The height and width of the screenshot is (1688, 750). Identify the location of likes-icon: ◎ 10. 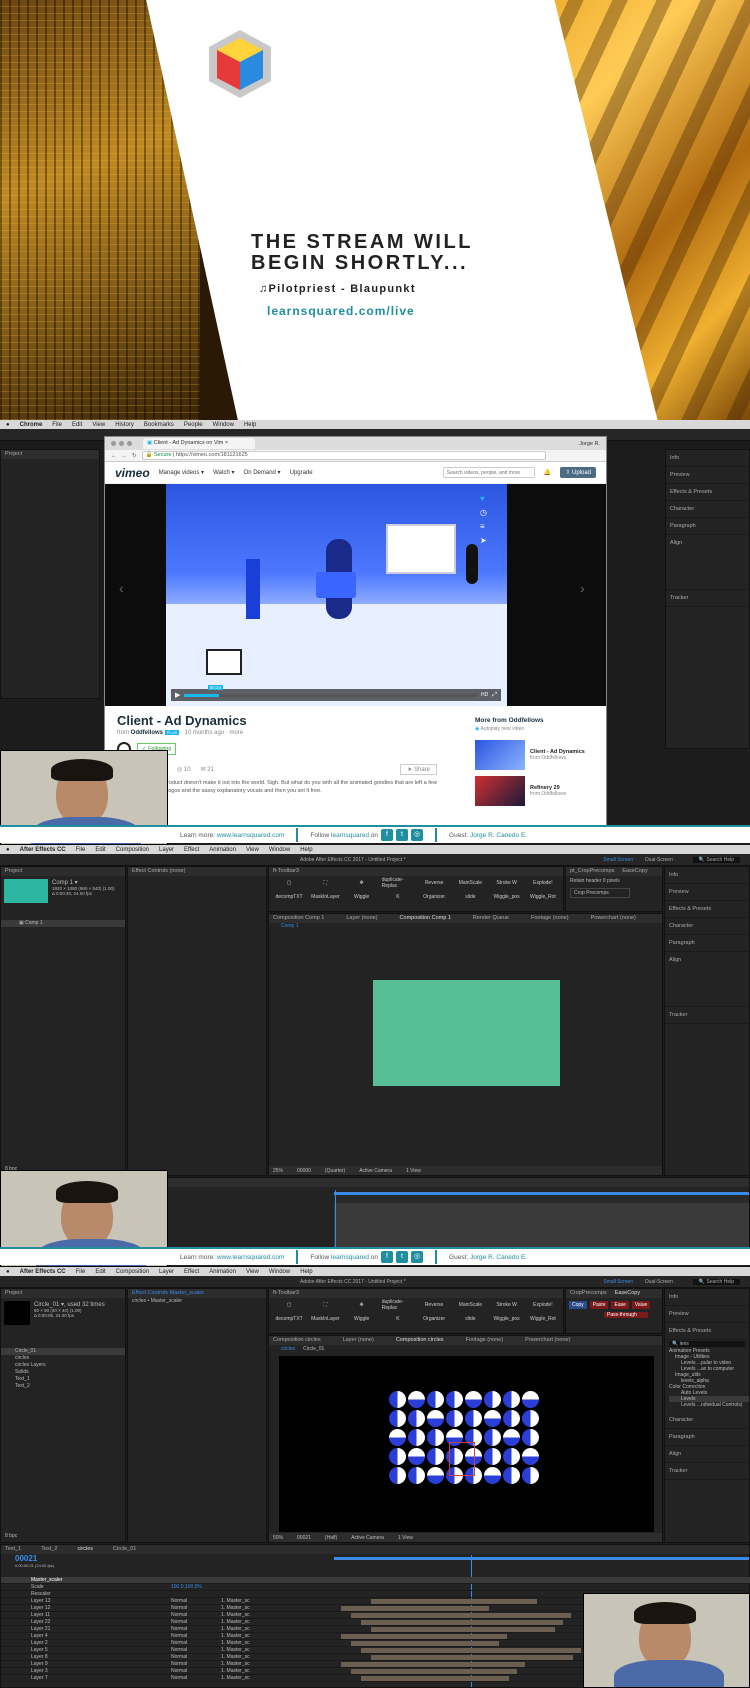
(184, 769).